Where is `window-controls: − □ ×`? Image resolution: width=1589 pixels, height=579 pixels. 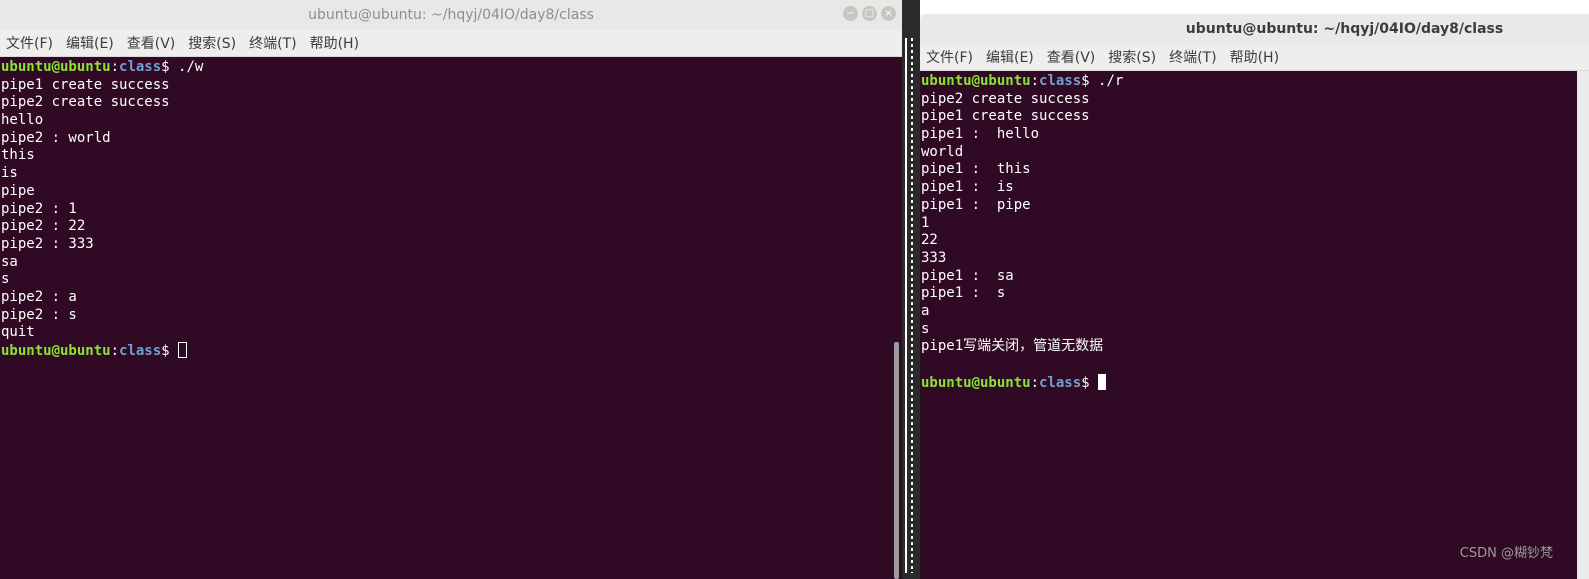
window-controls: − □ × is located at coordinates (869, 13).